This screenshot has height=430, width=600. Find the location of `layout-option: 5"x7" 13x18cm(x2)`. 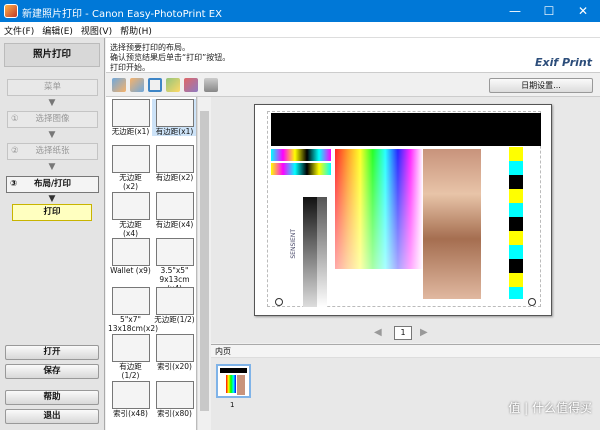

layout-option: 5"x7" 13x18cm(x2) is located at coordinates (133, 310).